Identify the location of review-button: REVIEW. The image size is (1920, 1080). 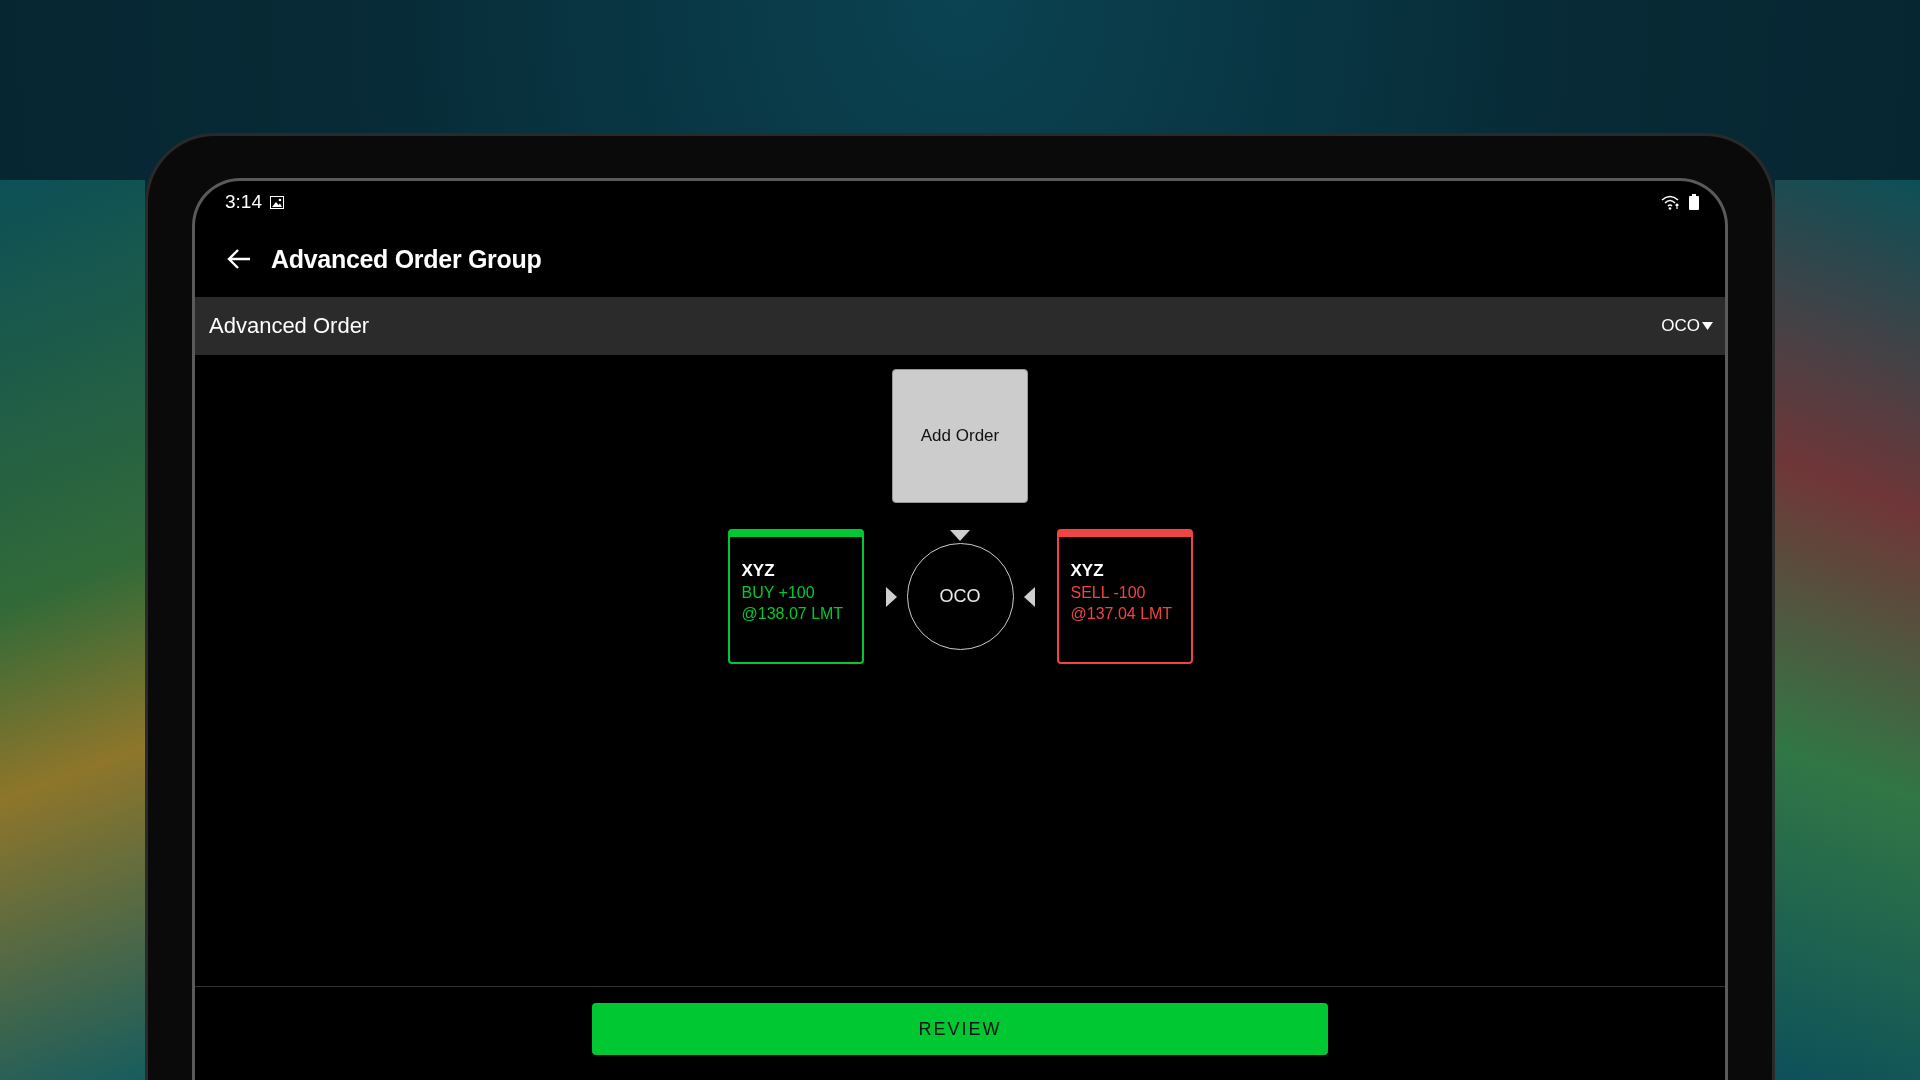
(960, 1029).